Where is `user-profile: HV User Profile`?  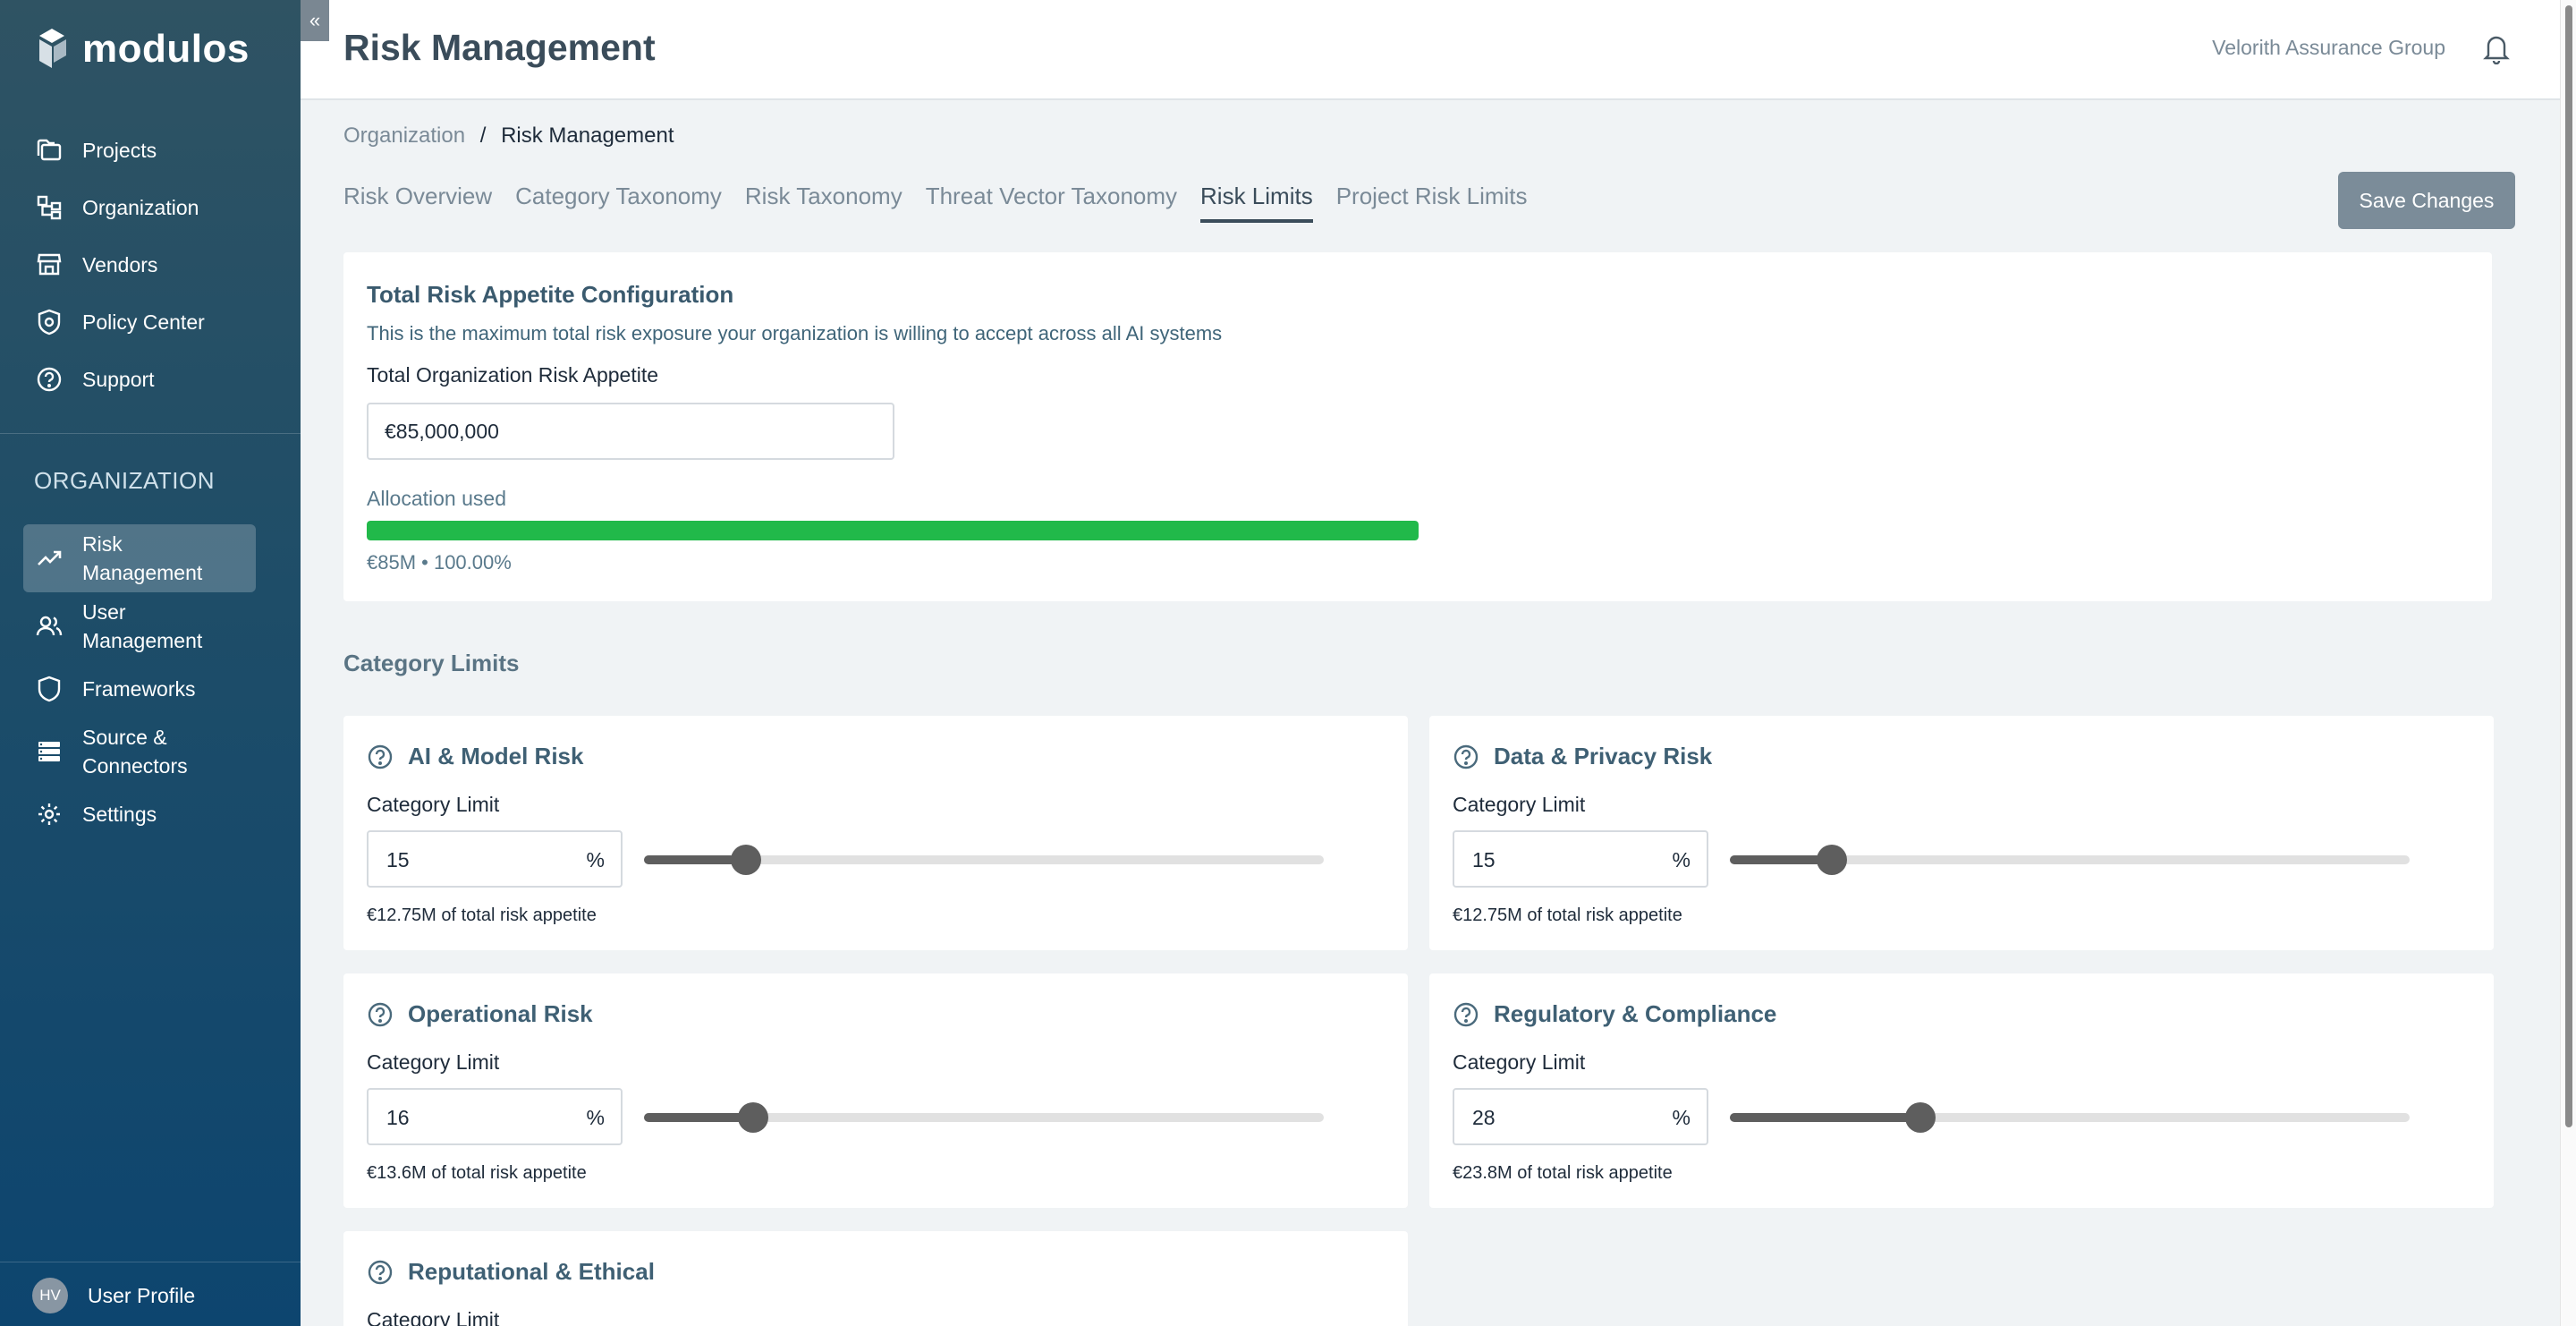
user-profile: HV User Profile is located at coordinates (113, 1295).